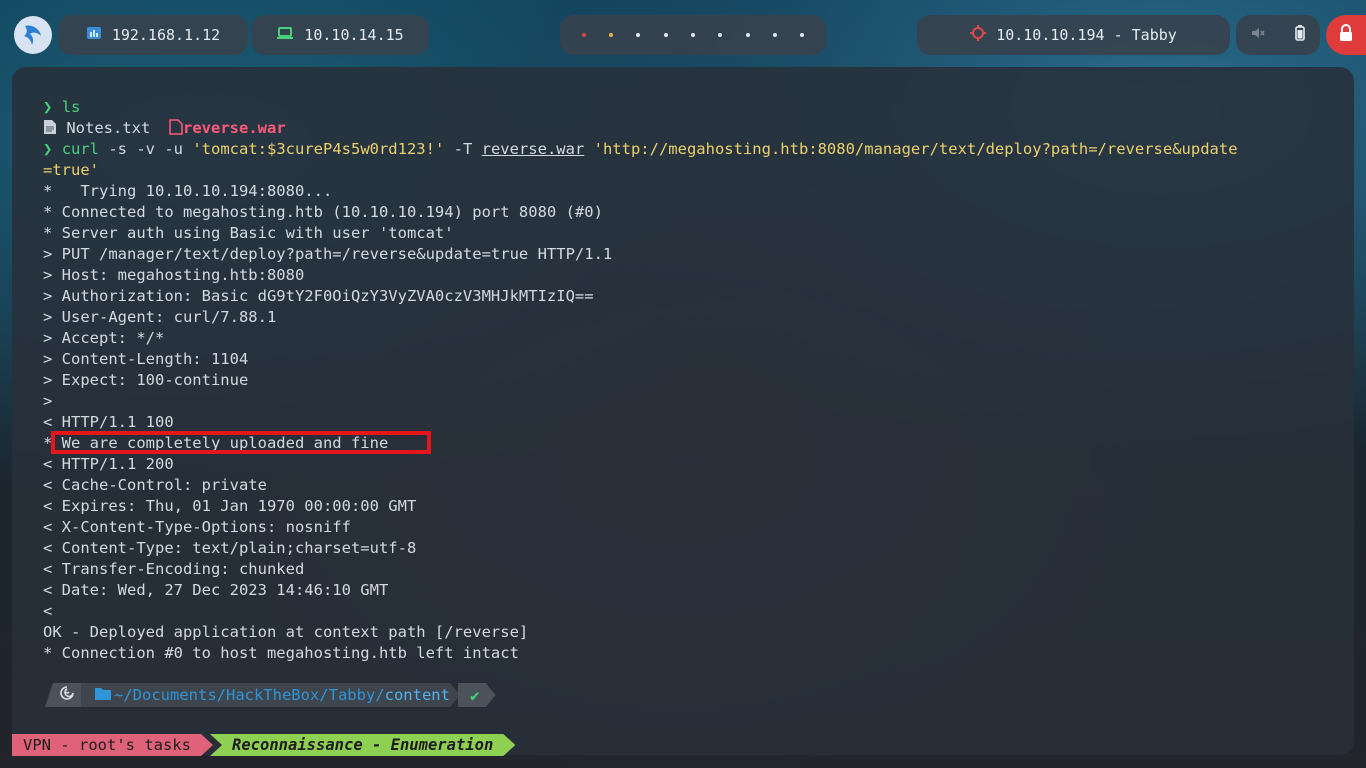 The width and height of the screenshot is (1366, 768). Describe the element at coordinates (197, 527) in the screenshot. I see `output-line: < X-Content-Type-Options: nosniff` at that location.